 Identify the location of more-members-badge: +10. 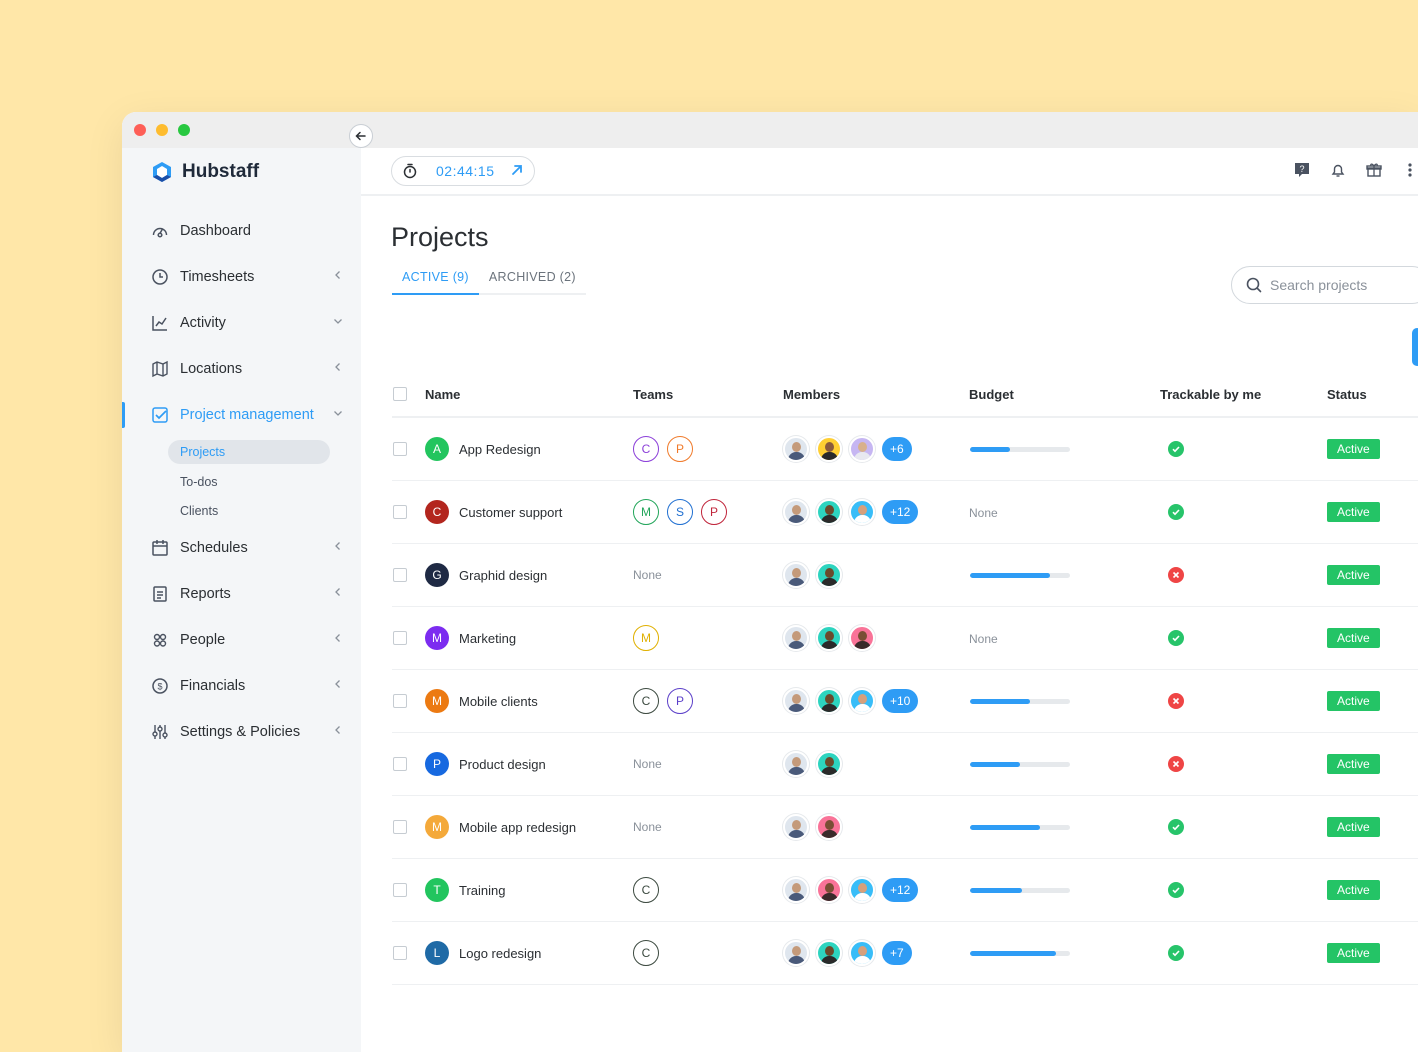
(900, 701).